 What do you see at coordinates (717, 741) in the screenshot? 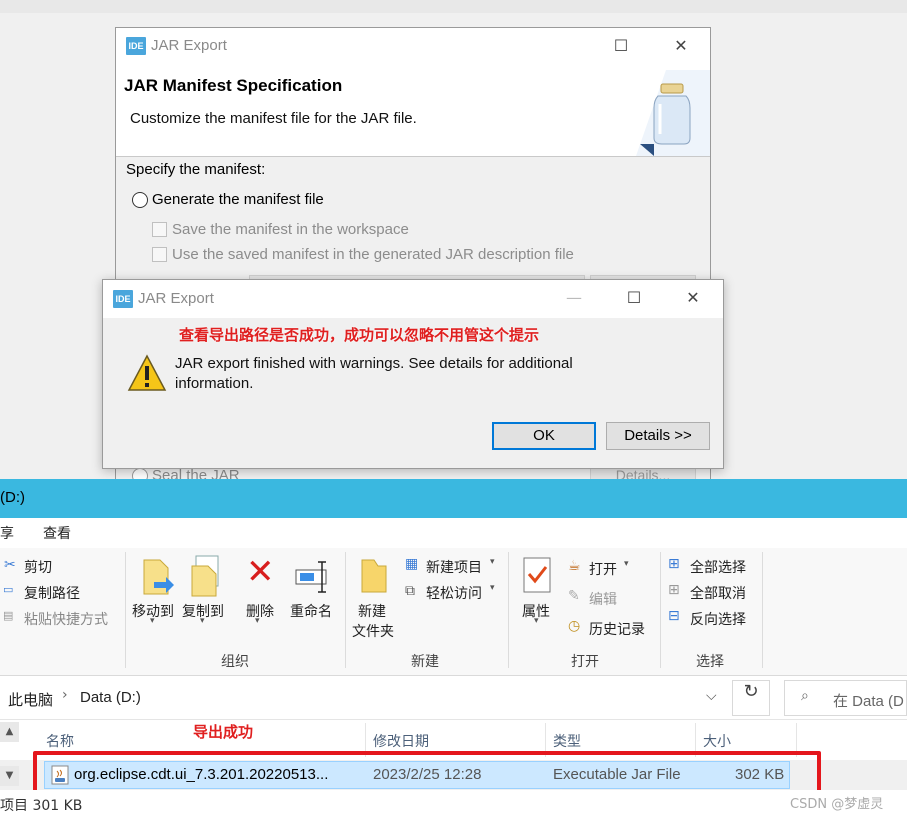
I see `column-size: 大小` at bounding box center [717, 741].